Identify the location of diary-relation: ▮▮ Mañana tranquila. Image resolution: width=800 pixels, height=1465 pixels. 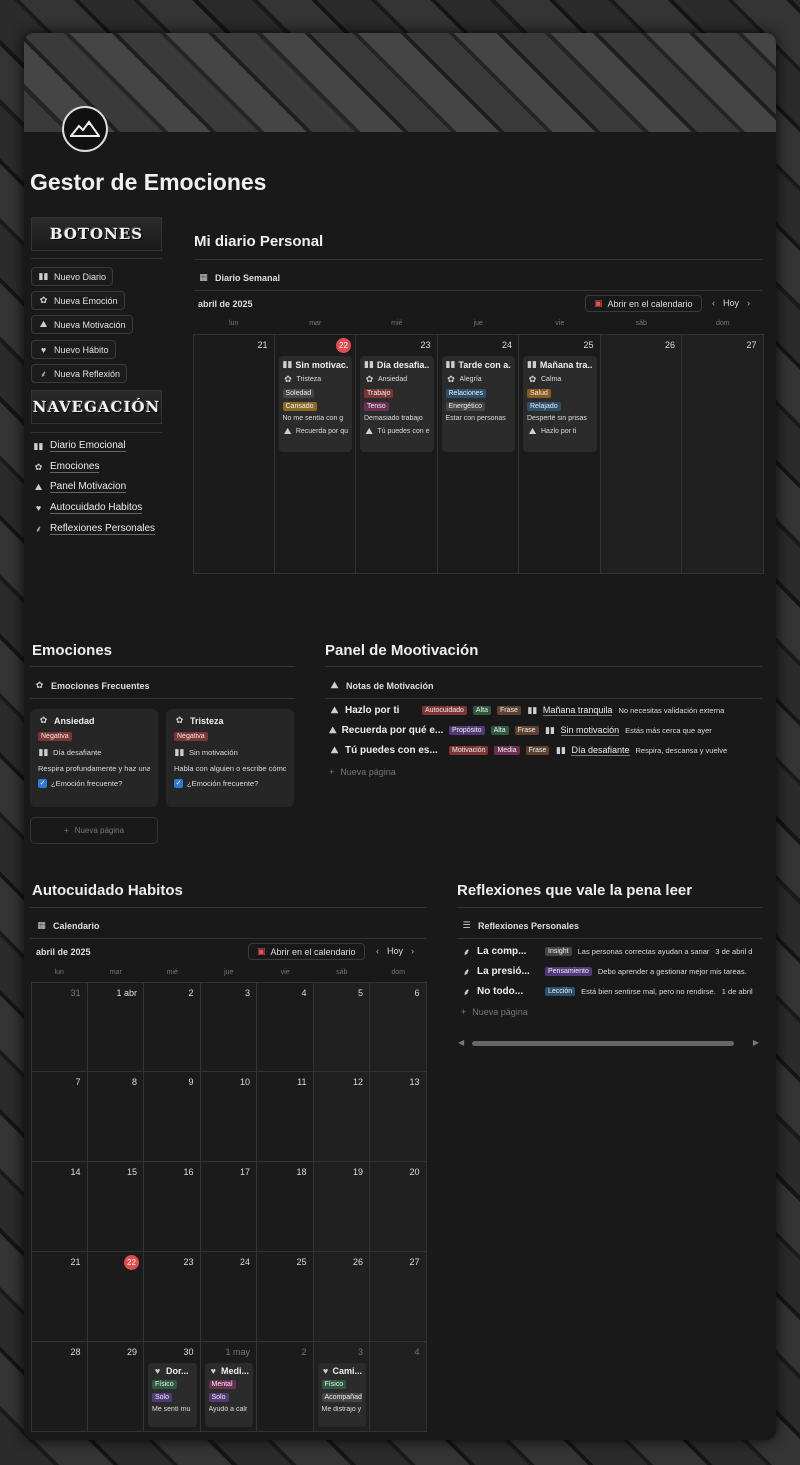
(570, 710).